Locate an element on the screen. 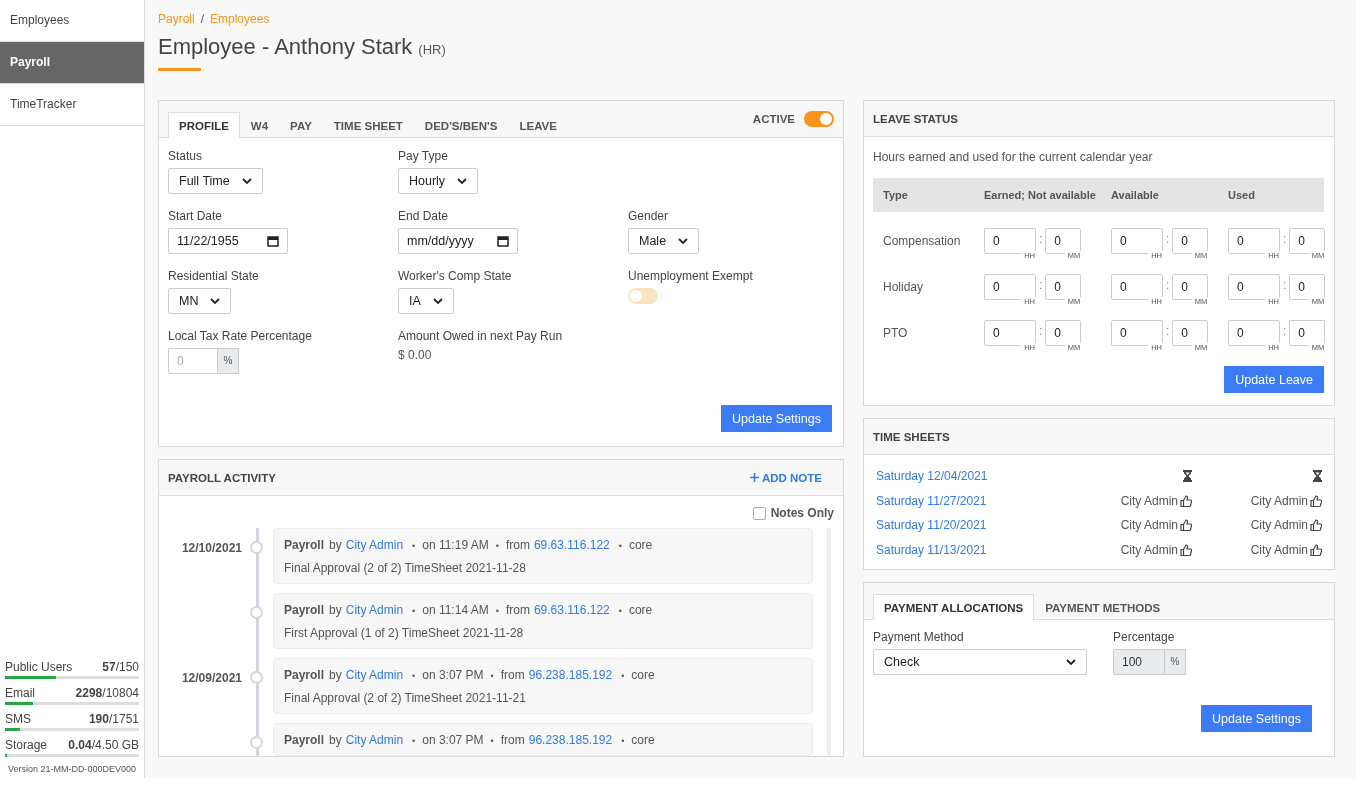  tab: PAYMENT METHODS is located at coordinates (1103, 607).